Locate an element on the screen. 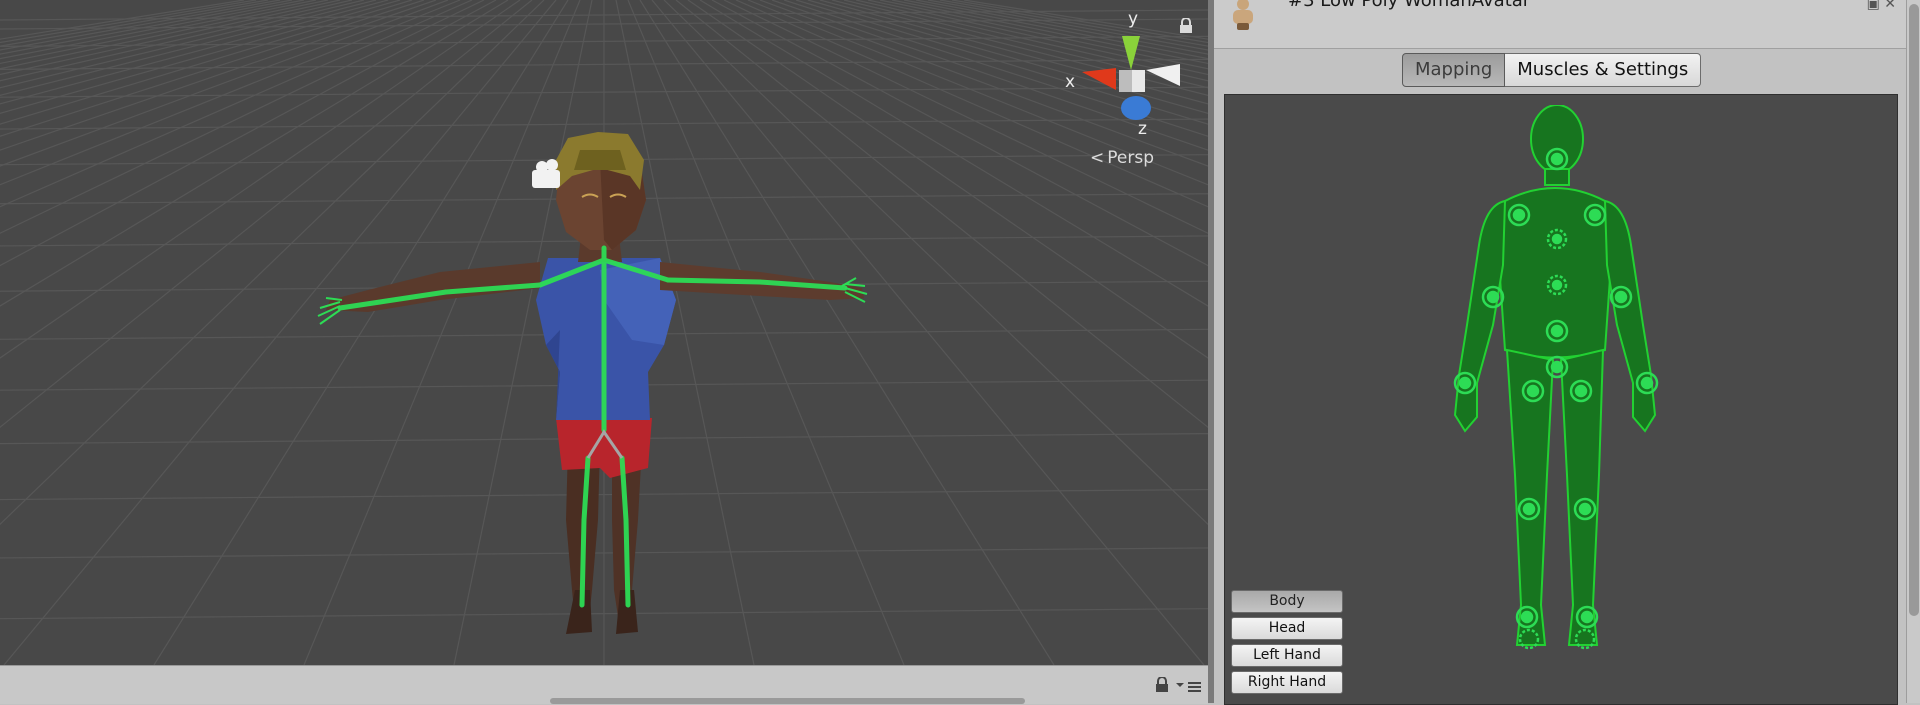 The height and width of the screenshot is (705, 1920). view-right-hand-button: Right Hand is located at coordinates (1287, 682).